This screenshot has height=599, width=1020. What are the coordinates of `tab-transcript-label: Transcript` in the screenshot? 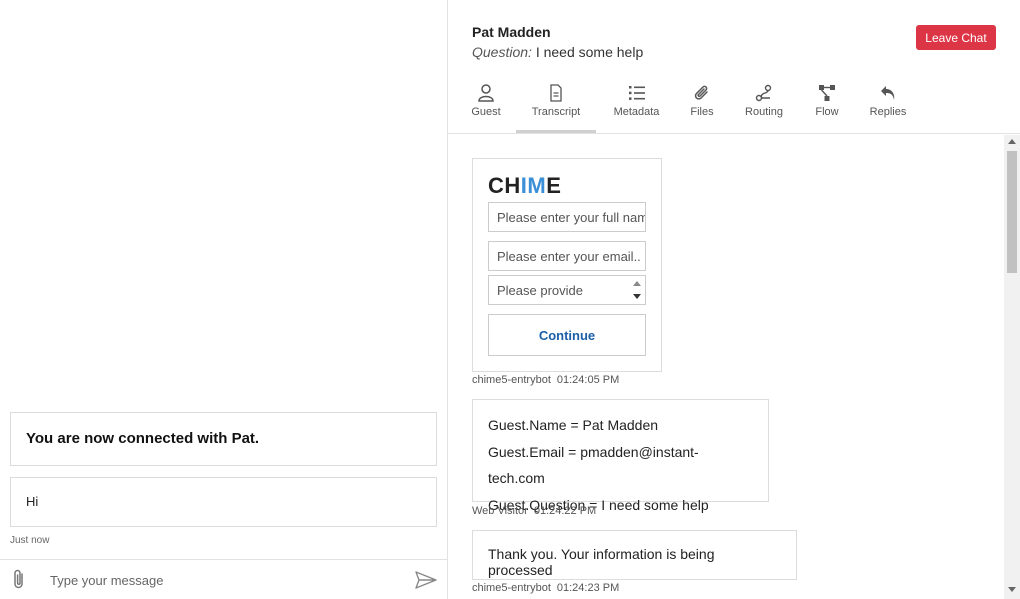 It's located at (556, 112).